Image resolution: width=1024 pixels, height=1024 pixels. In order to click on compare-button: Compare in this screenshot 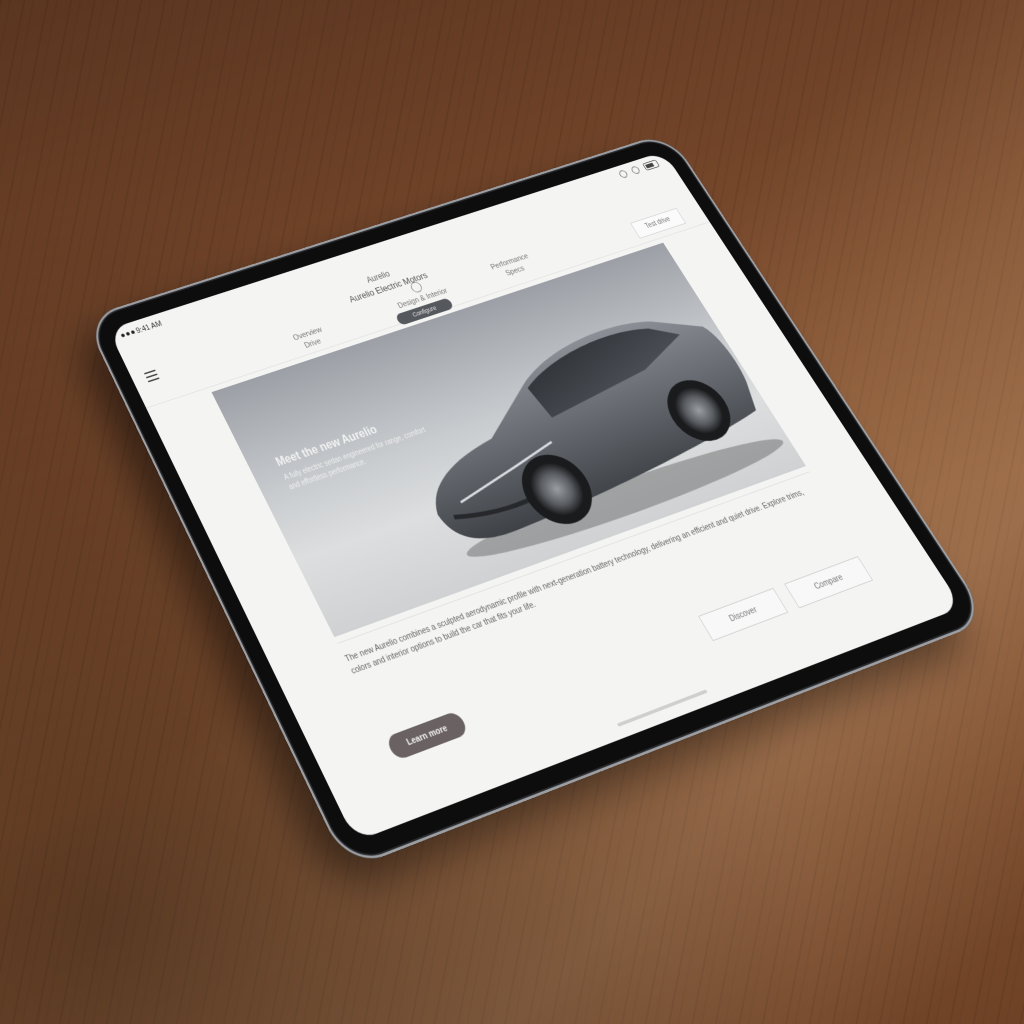, I will do `click(829, 582)`.